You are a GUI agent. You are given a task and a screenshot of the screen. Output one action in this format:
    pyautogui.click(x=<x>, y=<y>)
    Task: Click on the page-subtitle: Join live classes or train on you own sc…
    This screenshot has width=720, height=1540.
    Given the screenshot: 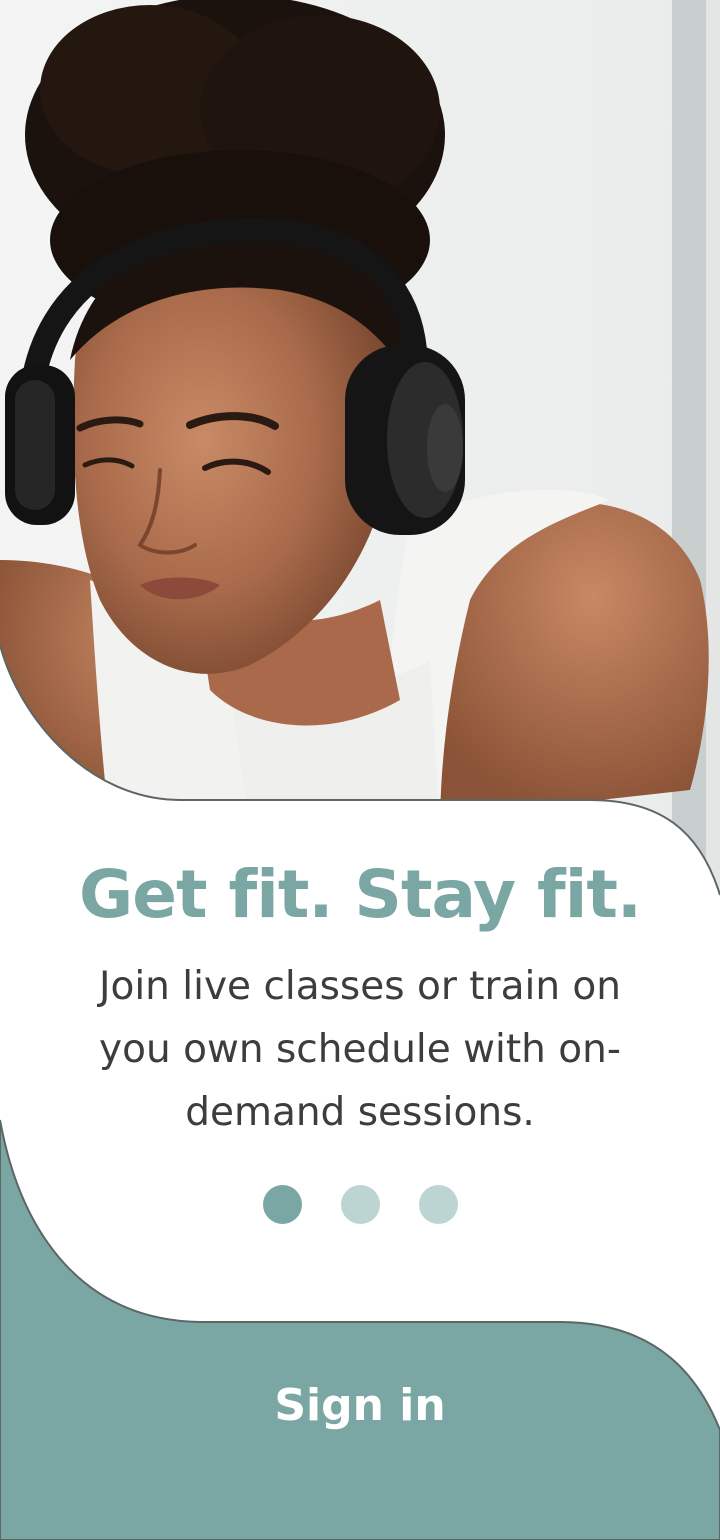 What is the action you would take?
    pyautogui.click(x=360, y=1049)
    